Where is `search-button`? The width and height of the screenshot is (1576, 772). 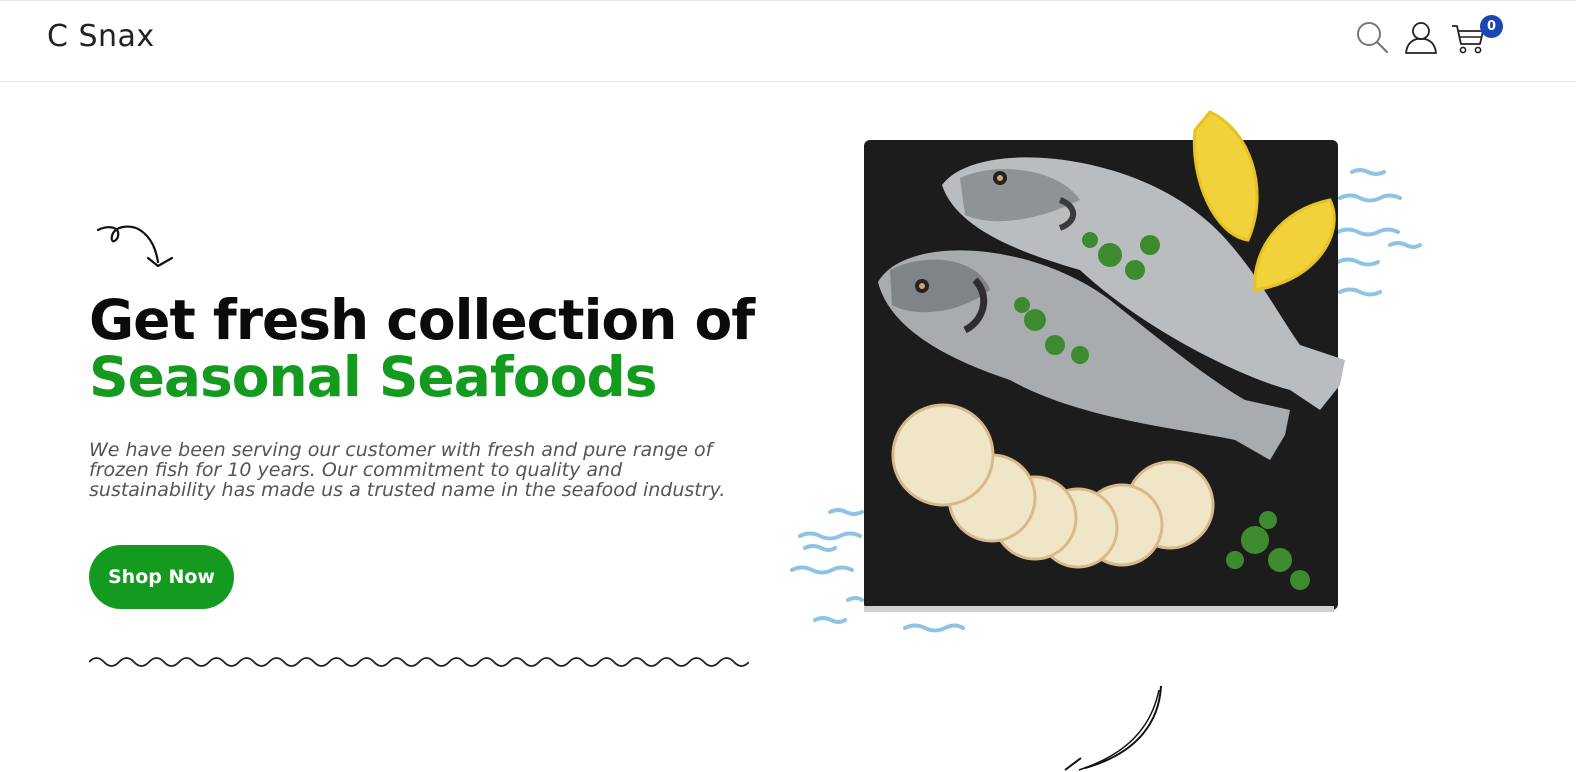 search-button is located at coordinates (1372, 37).